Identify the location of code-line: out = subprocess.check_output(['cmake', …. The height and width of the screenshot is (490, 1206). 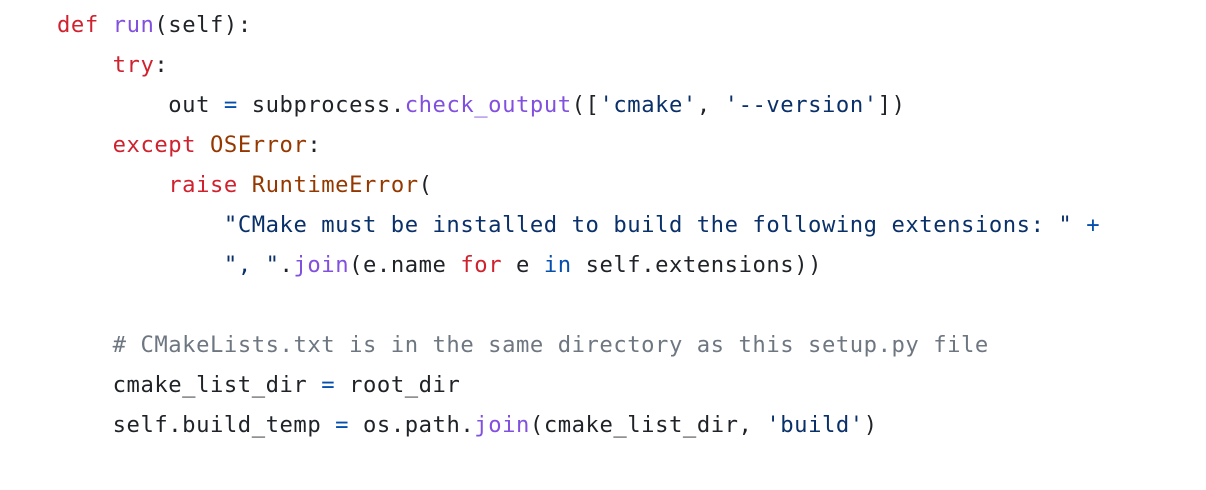
(578, 105).